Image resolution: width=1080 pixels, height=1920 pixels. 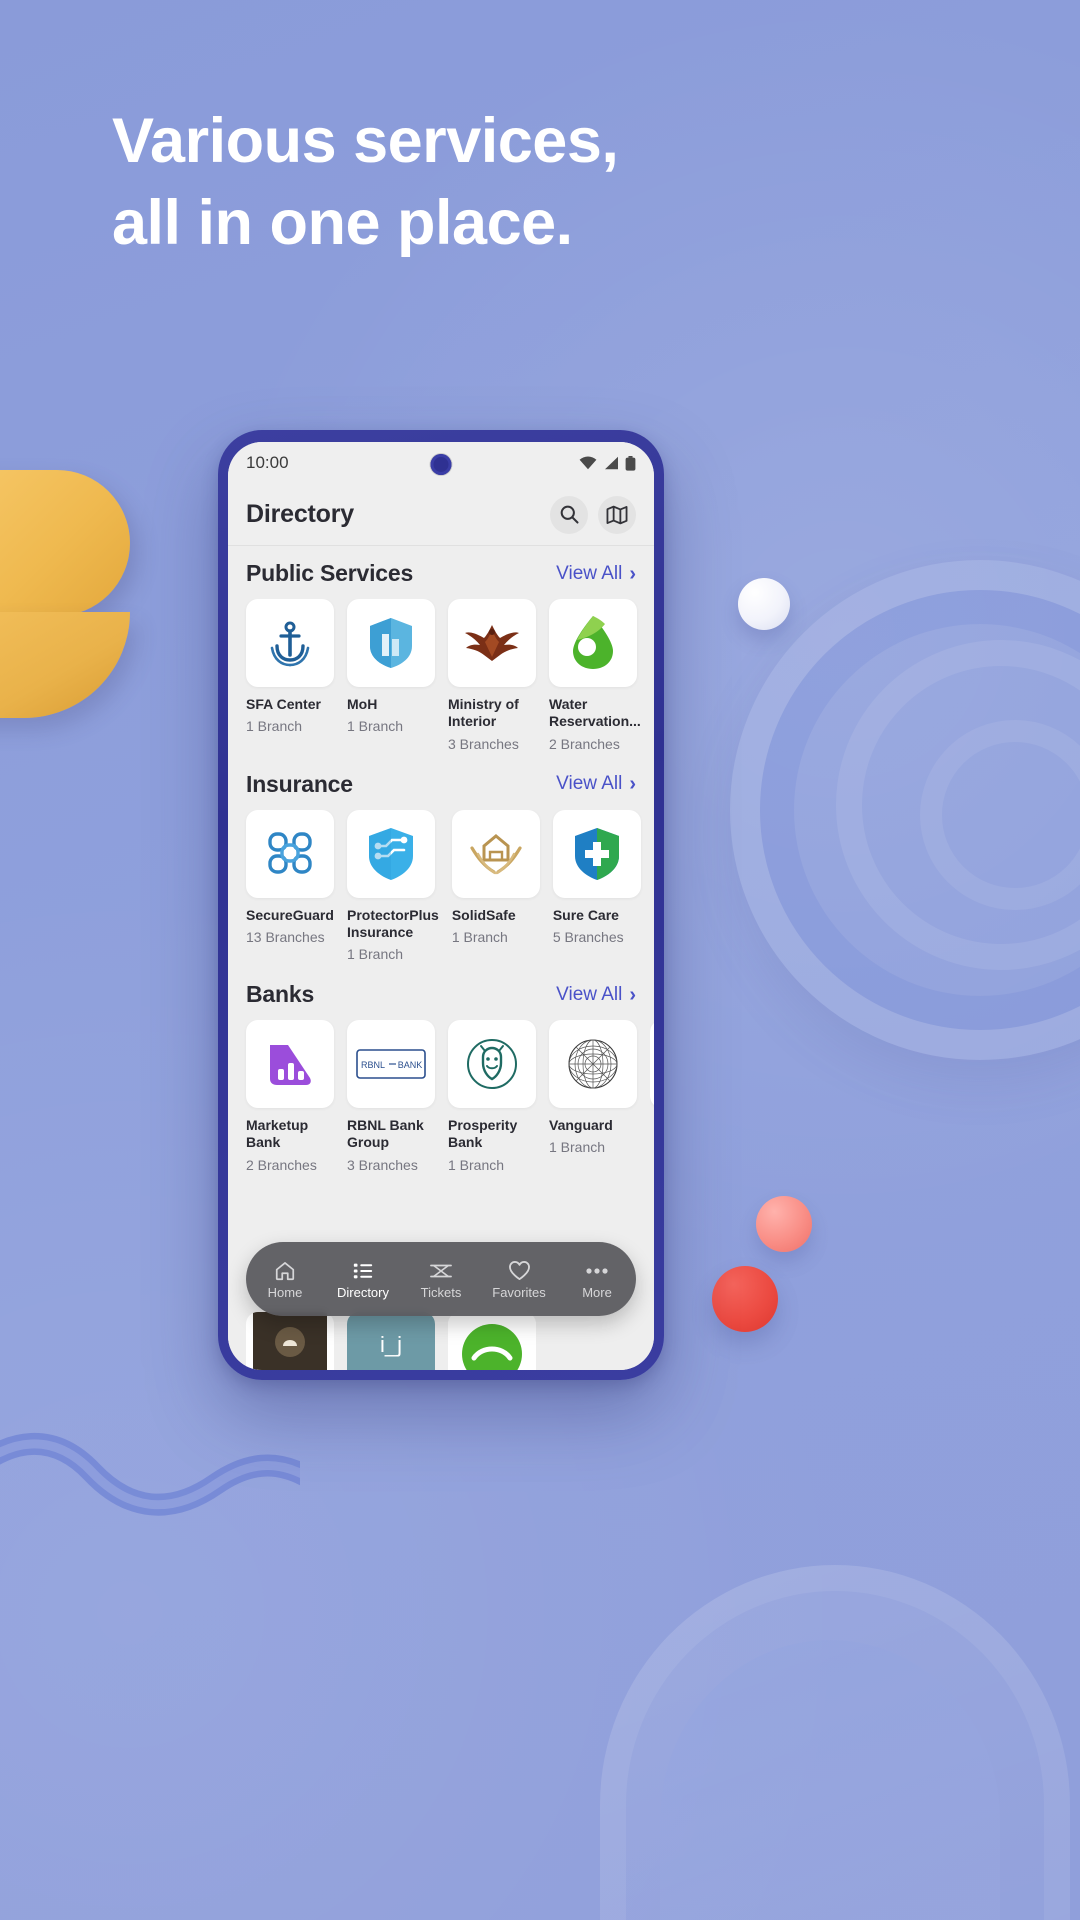 I want to click on view-all-insurance: View All ›, so click(x=596, y=784).